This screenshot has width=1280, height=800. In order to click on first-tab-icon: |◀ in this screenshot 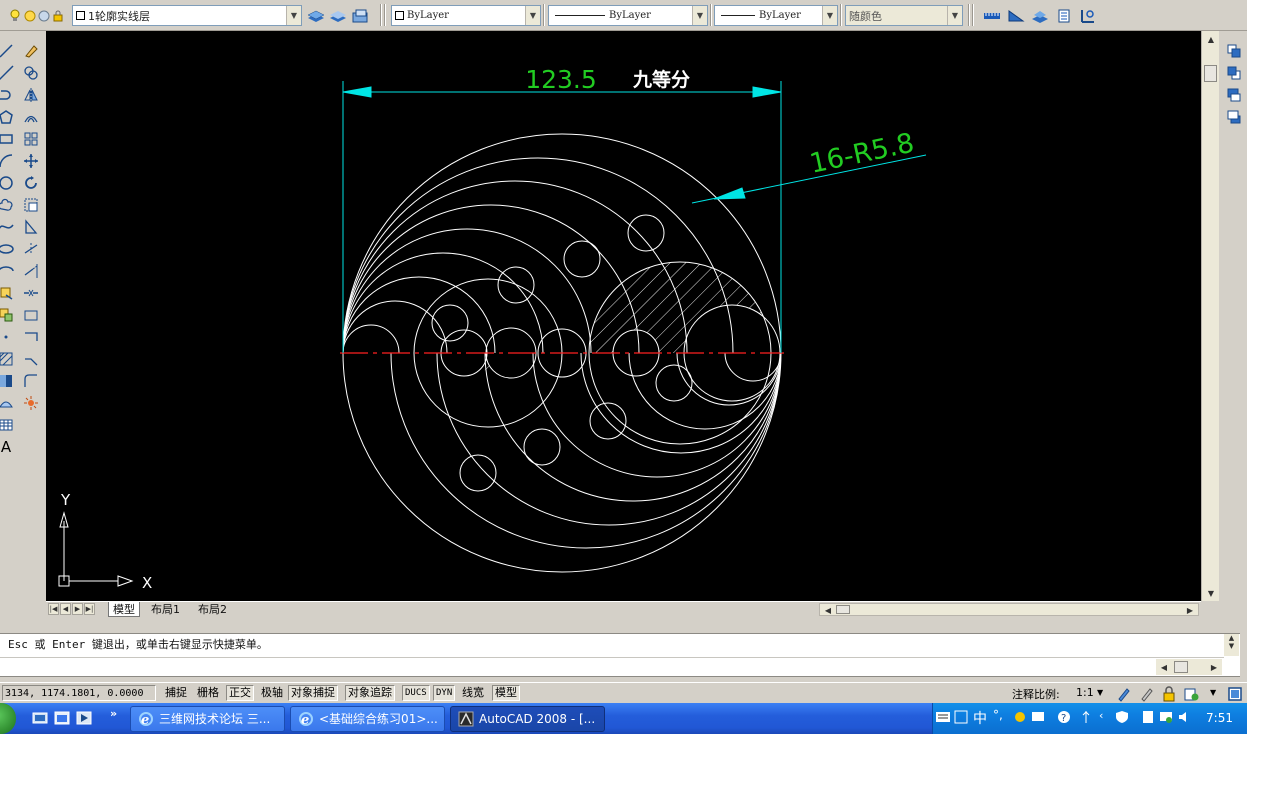, I will do `click(53, 609)`.